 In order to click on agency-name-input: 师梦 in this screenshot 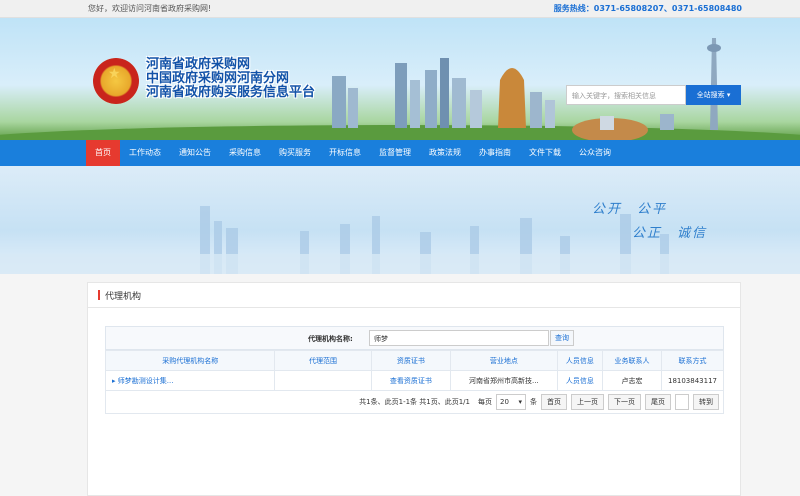, I will do `click(459, 338)`.